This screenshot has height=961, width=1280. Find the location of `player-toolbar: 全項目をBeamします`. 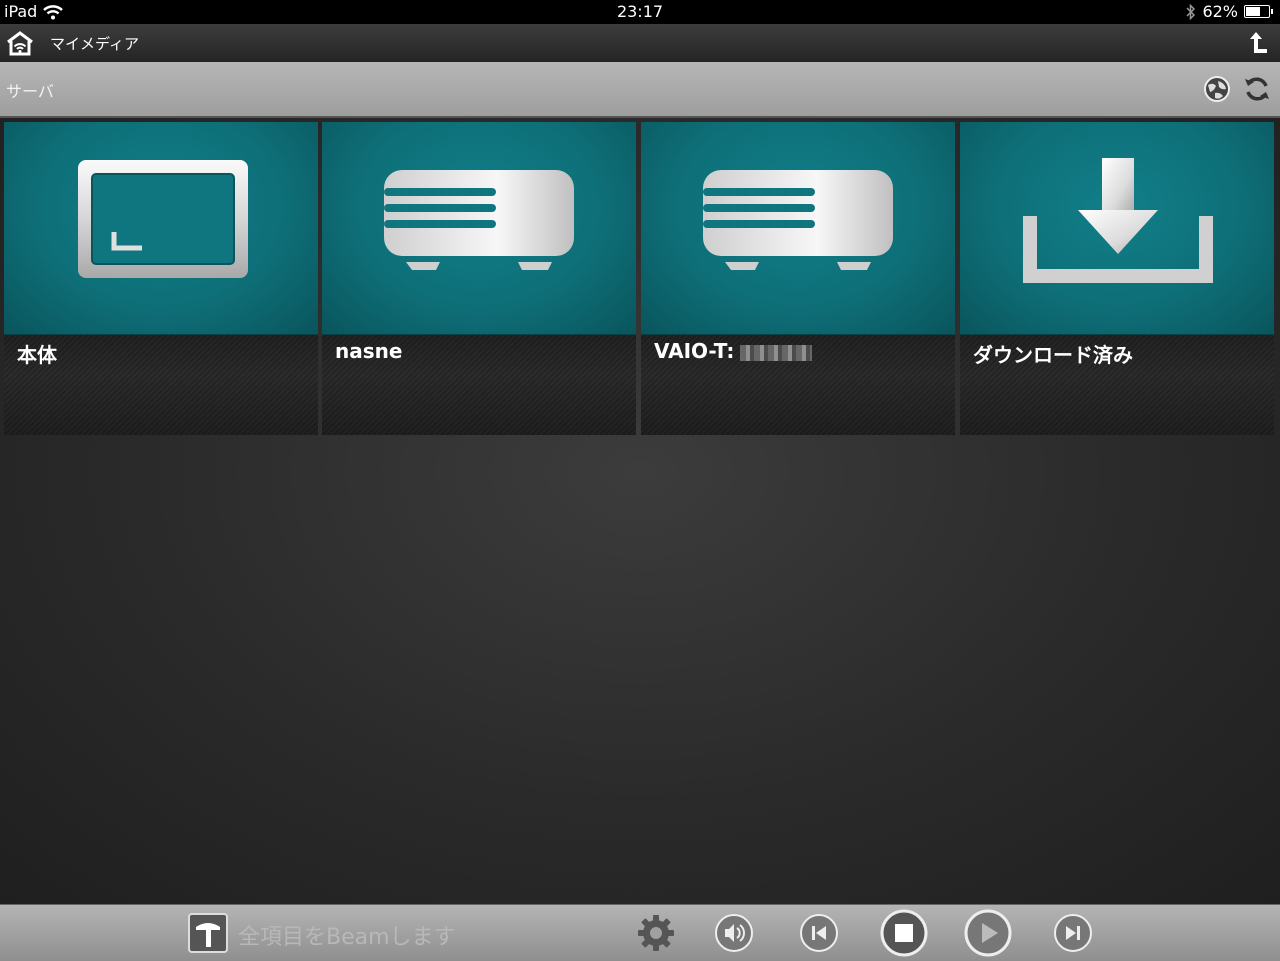

player-toolbar: 全項目をBeamします is located at coordinates (640, 932).